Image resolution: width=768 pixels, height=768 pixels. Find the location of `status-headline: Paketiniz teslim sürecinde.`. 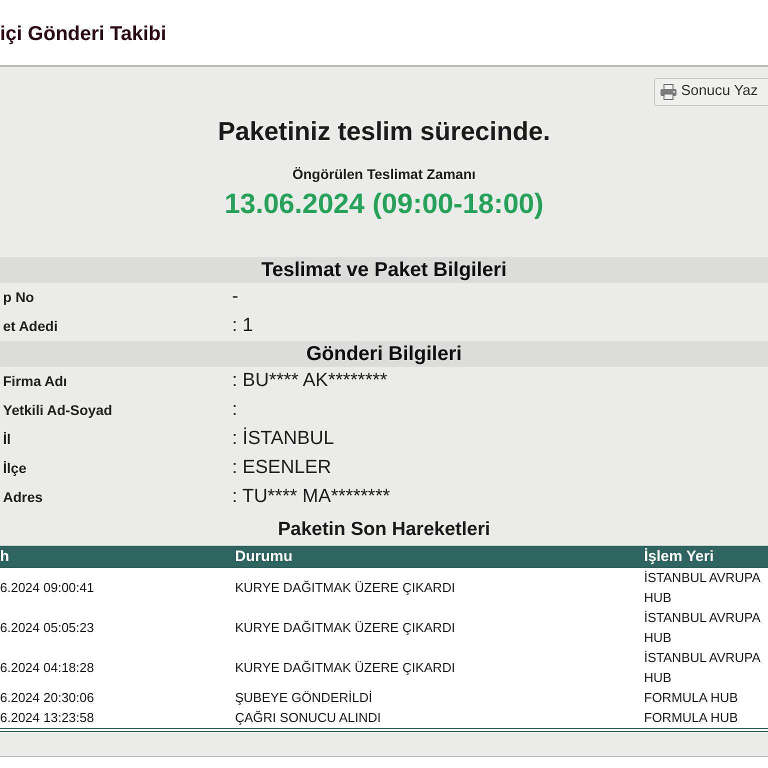

status-headline: Paketiniz teslim sürecinde. is located at coordinates (384, 131).